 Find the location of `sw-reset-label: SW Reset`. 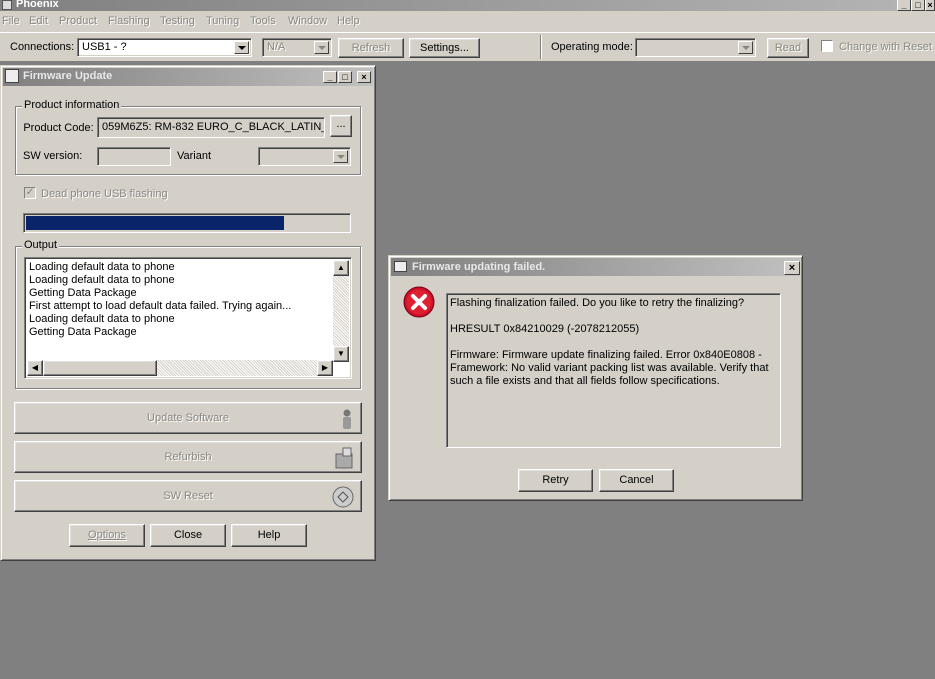

sw-reset-label: SW Reset is located at coordinates (188, 496).